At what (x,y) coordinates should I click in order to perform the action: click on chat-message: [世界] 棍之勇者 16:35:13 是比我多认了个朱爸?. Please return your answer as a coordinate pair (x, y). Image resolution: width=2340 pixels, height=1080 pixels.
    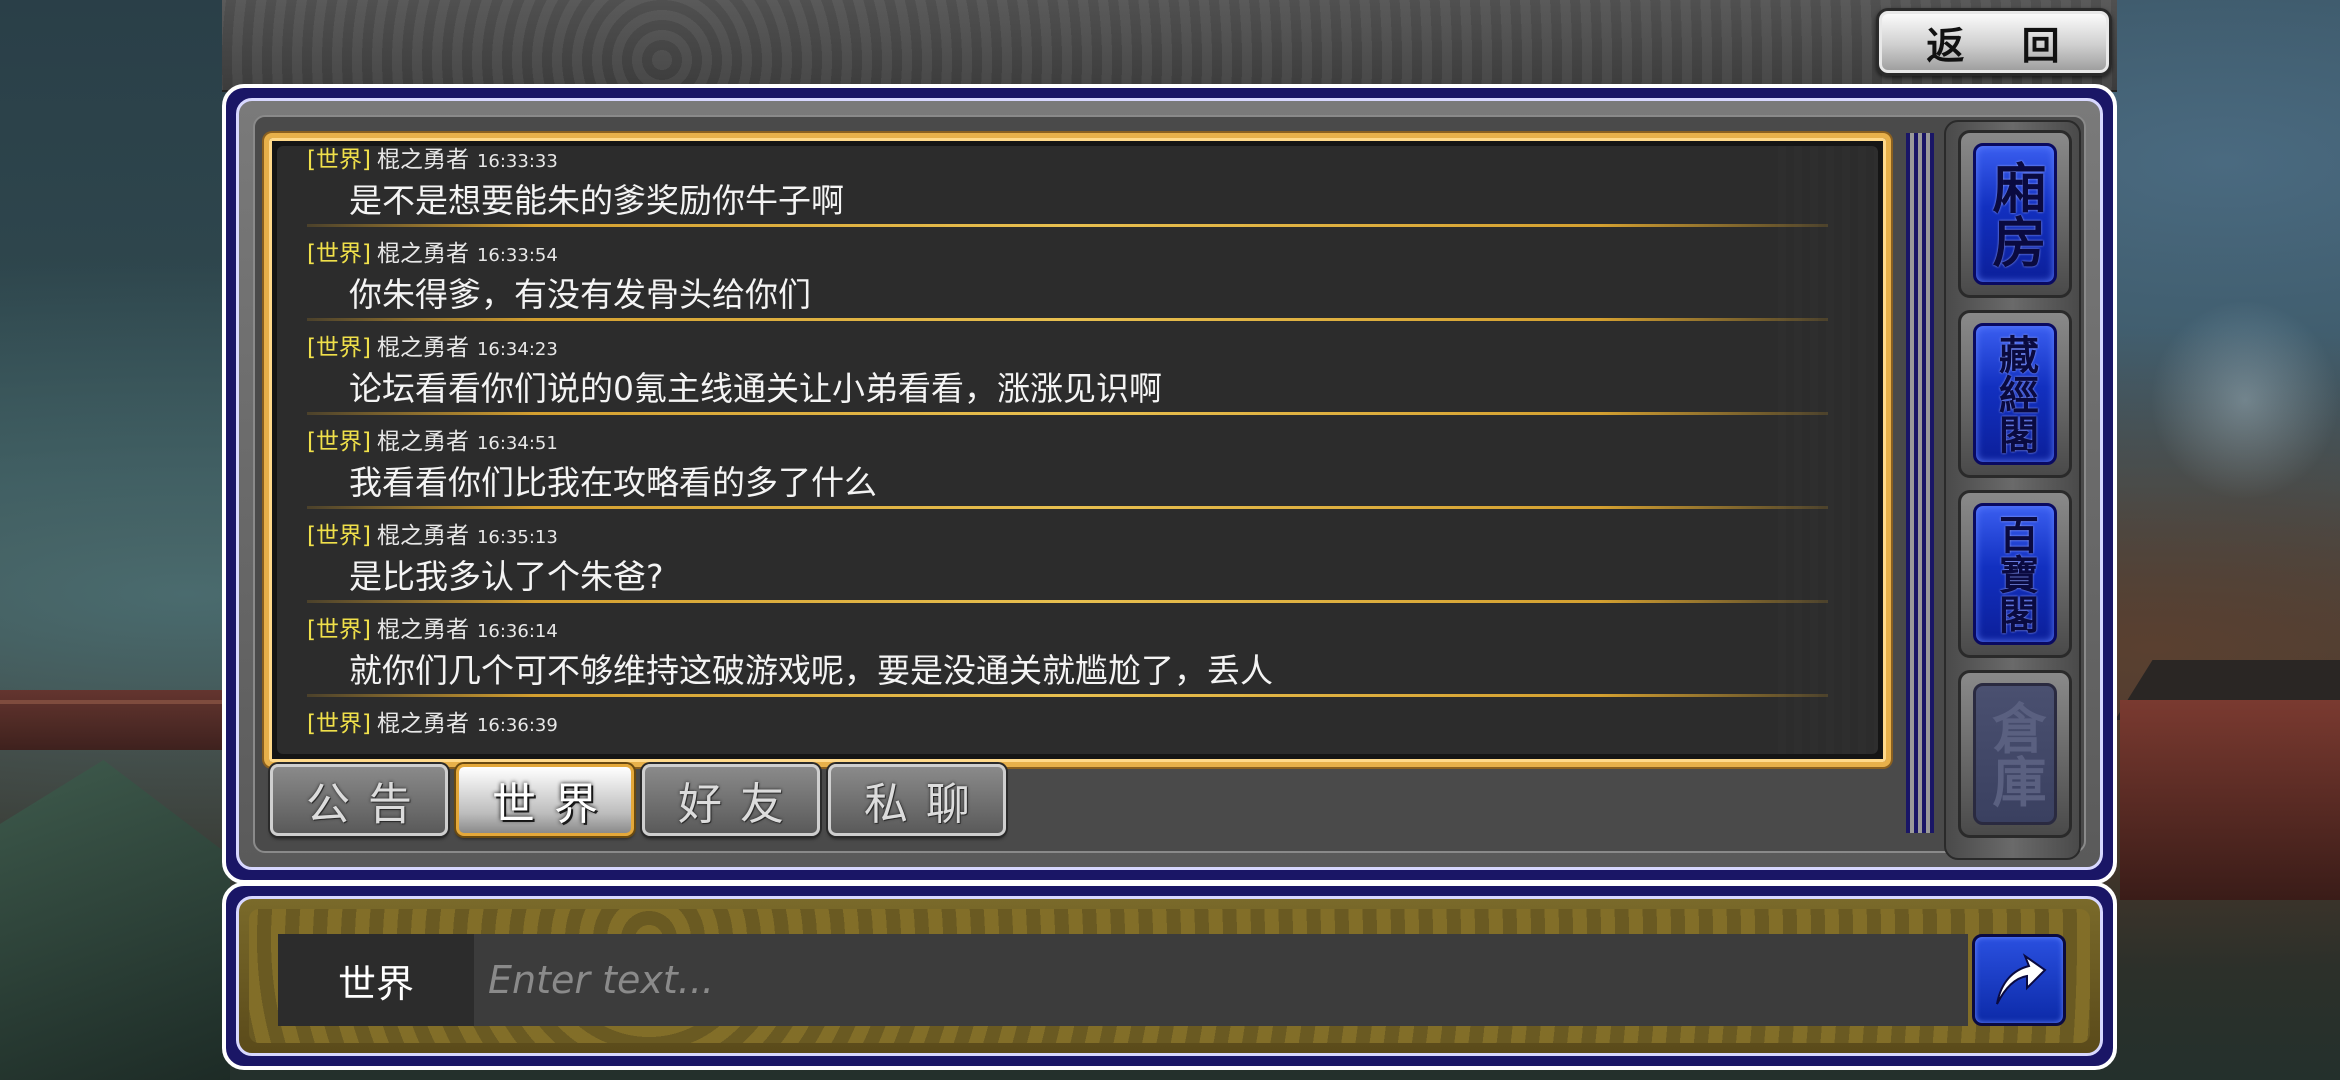
    Looking at the image, I should click on (1067, 563).